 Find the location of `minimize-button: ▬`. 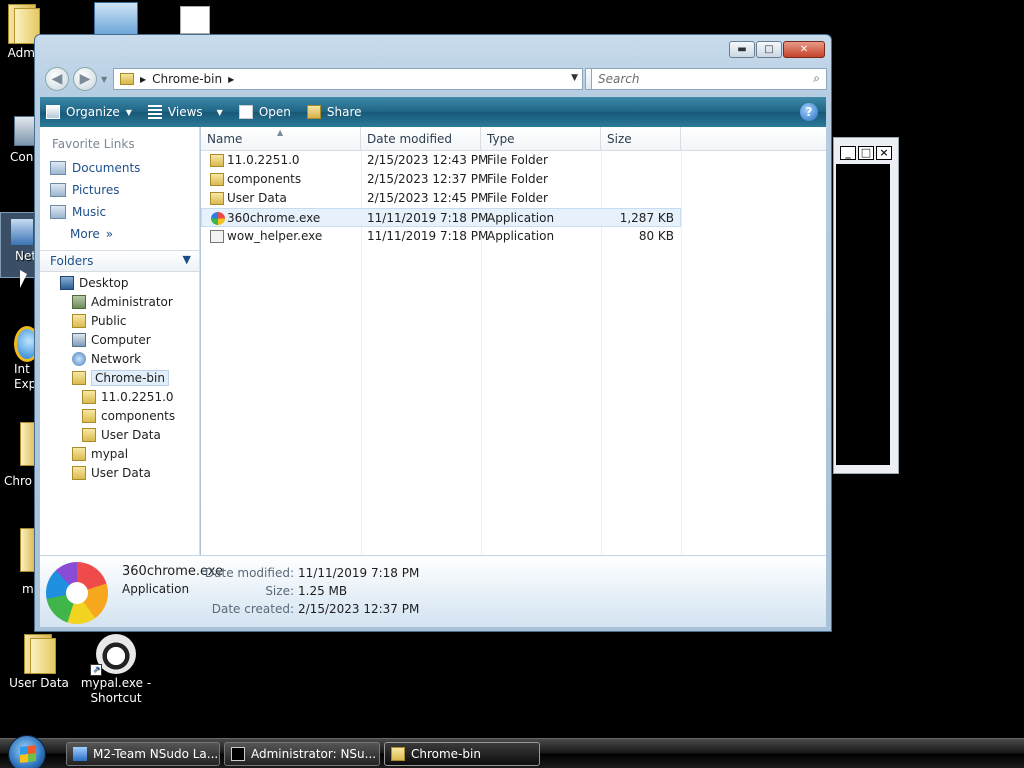

minimize-button: ▬ is located at coordinates (742, 49).